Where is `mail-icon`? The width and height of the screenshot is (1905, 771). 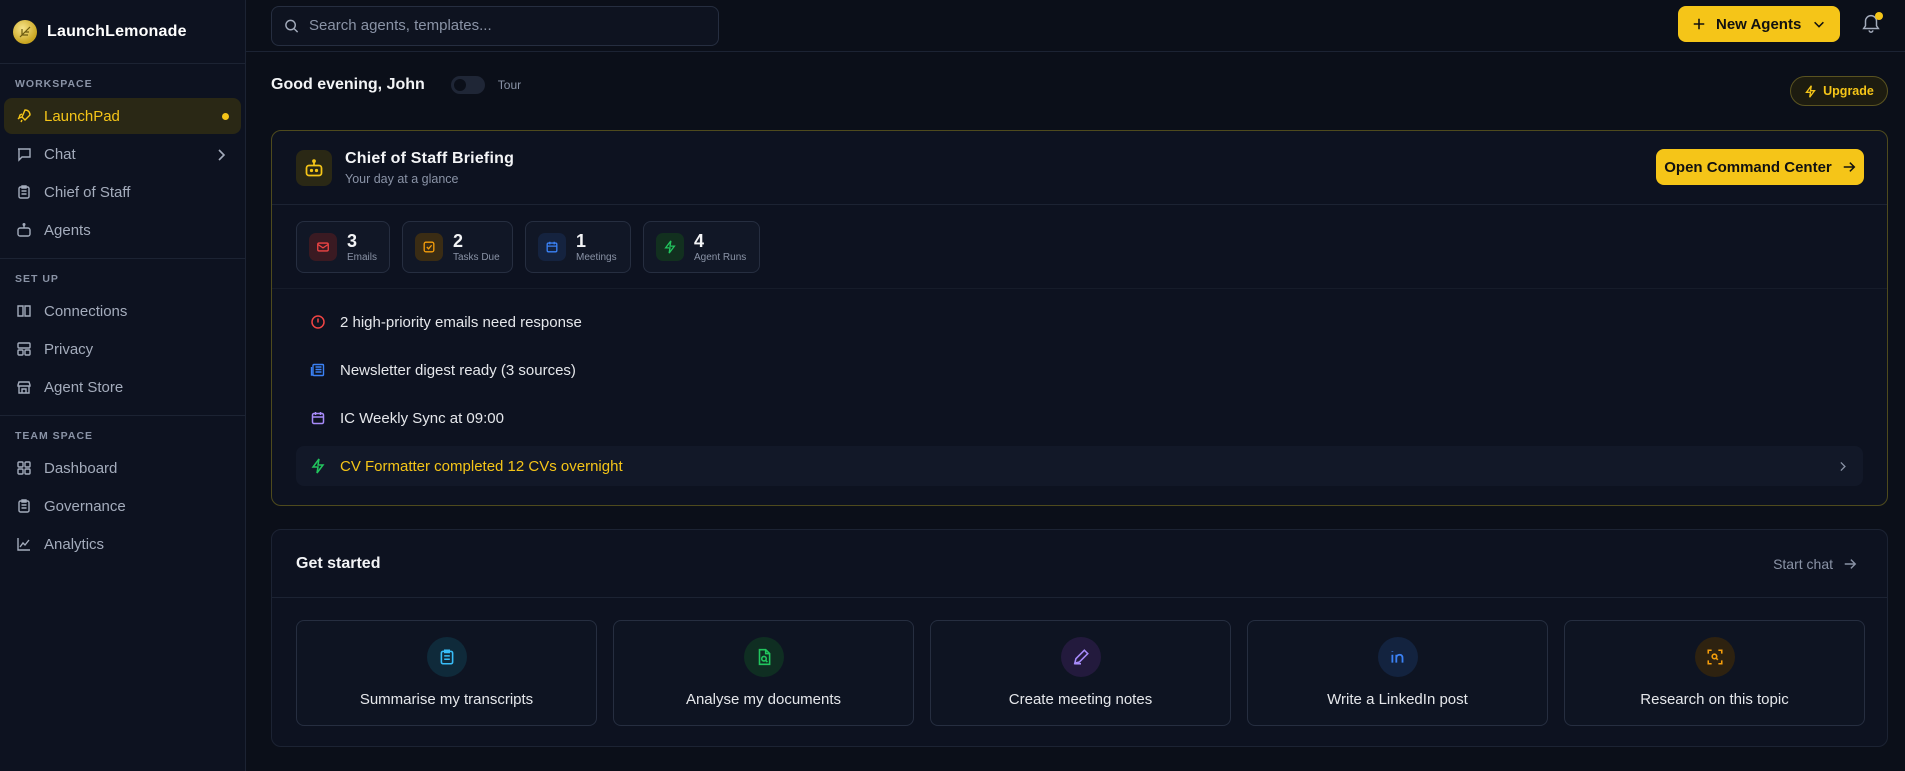 mail-icon is located at coordinates (323, 247).